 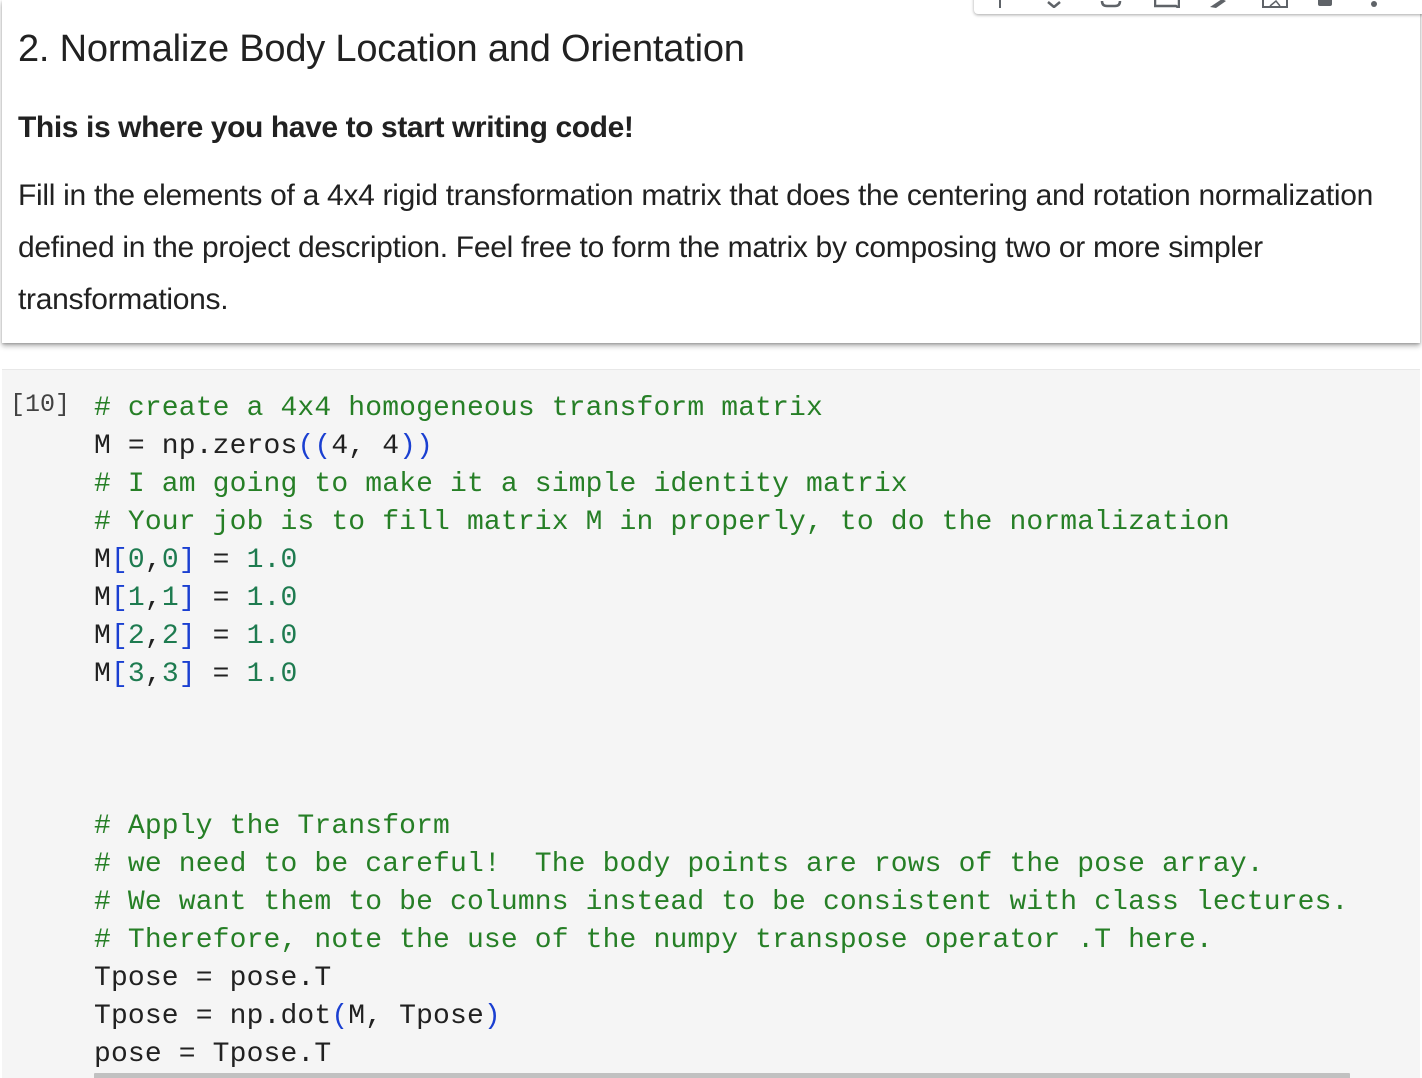 I want to click on code-line: M[1,1] = 1.0, so click(x=721, y=599).